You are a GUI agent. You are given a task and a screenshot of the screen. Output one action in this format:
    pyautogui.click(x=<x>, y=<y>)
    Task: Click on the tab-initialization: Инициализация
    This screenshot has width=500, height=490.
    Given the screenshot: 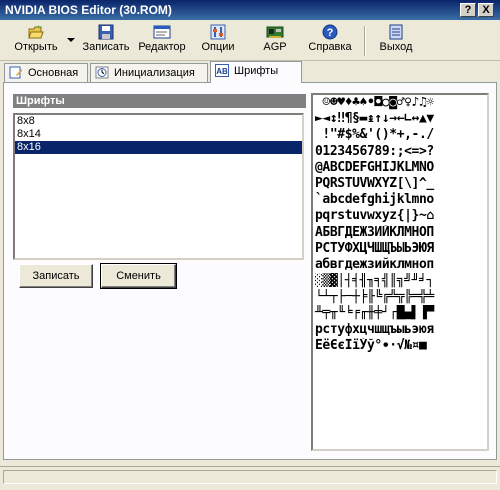 What is the action you would take?
    pyautogui.click(x=149, y=72)
    